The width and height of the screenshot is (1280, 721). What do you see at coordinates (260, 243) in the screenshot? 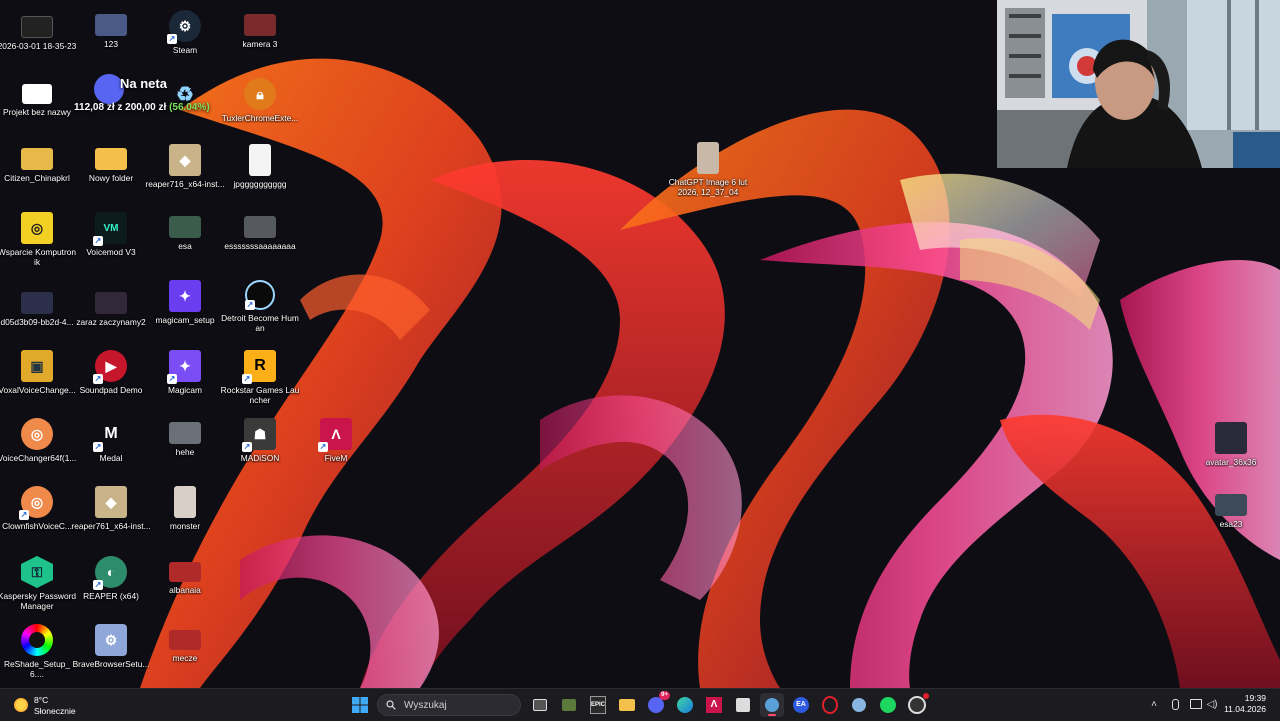
I see `desktop-icon-esss: esssssssaaaaaaaa` at bounding box center [260, 243].